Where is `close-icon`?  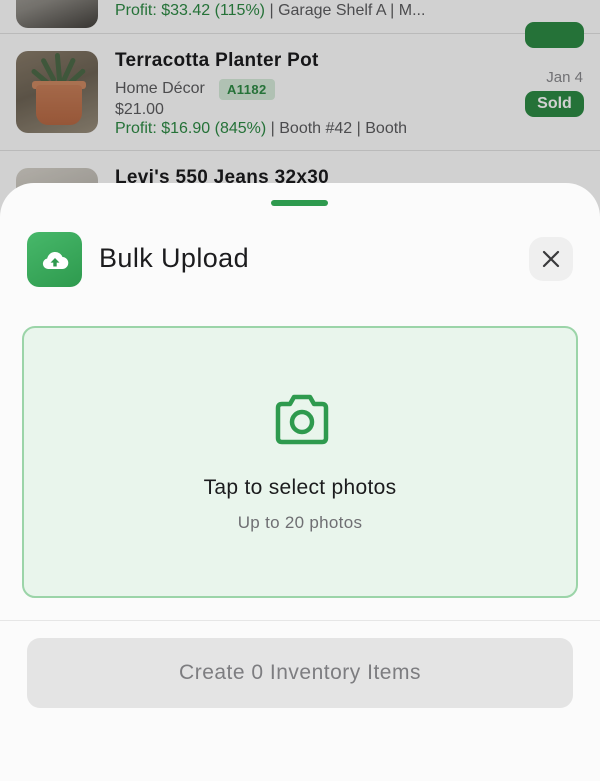 close-icon is located at coordinates (551, 259).